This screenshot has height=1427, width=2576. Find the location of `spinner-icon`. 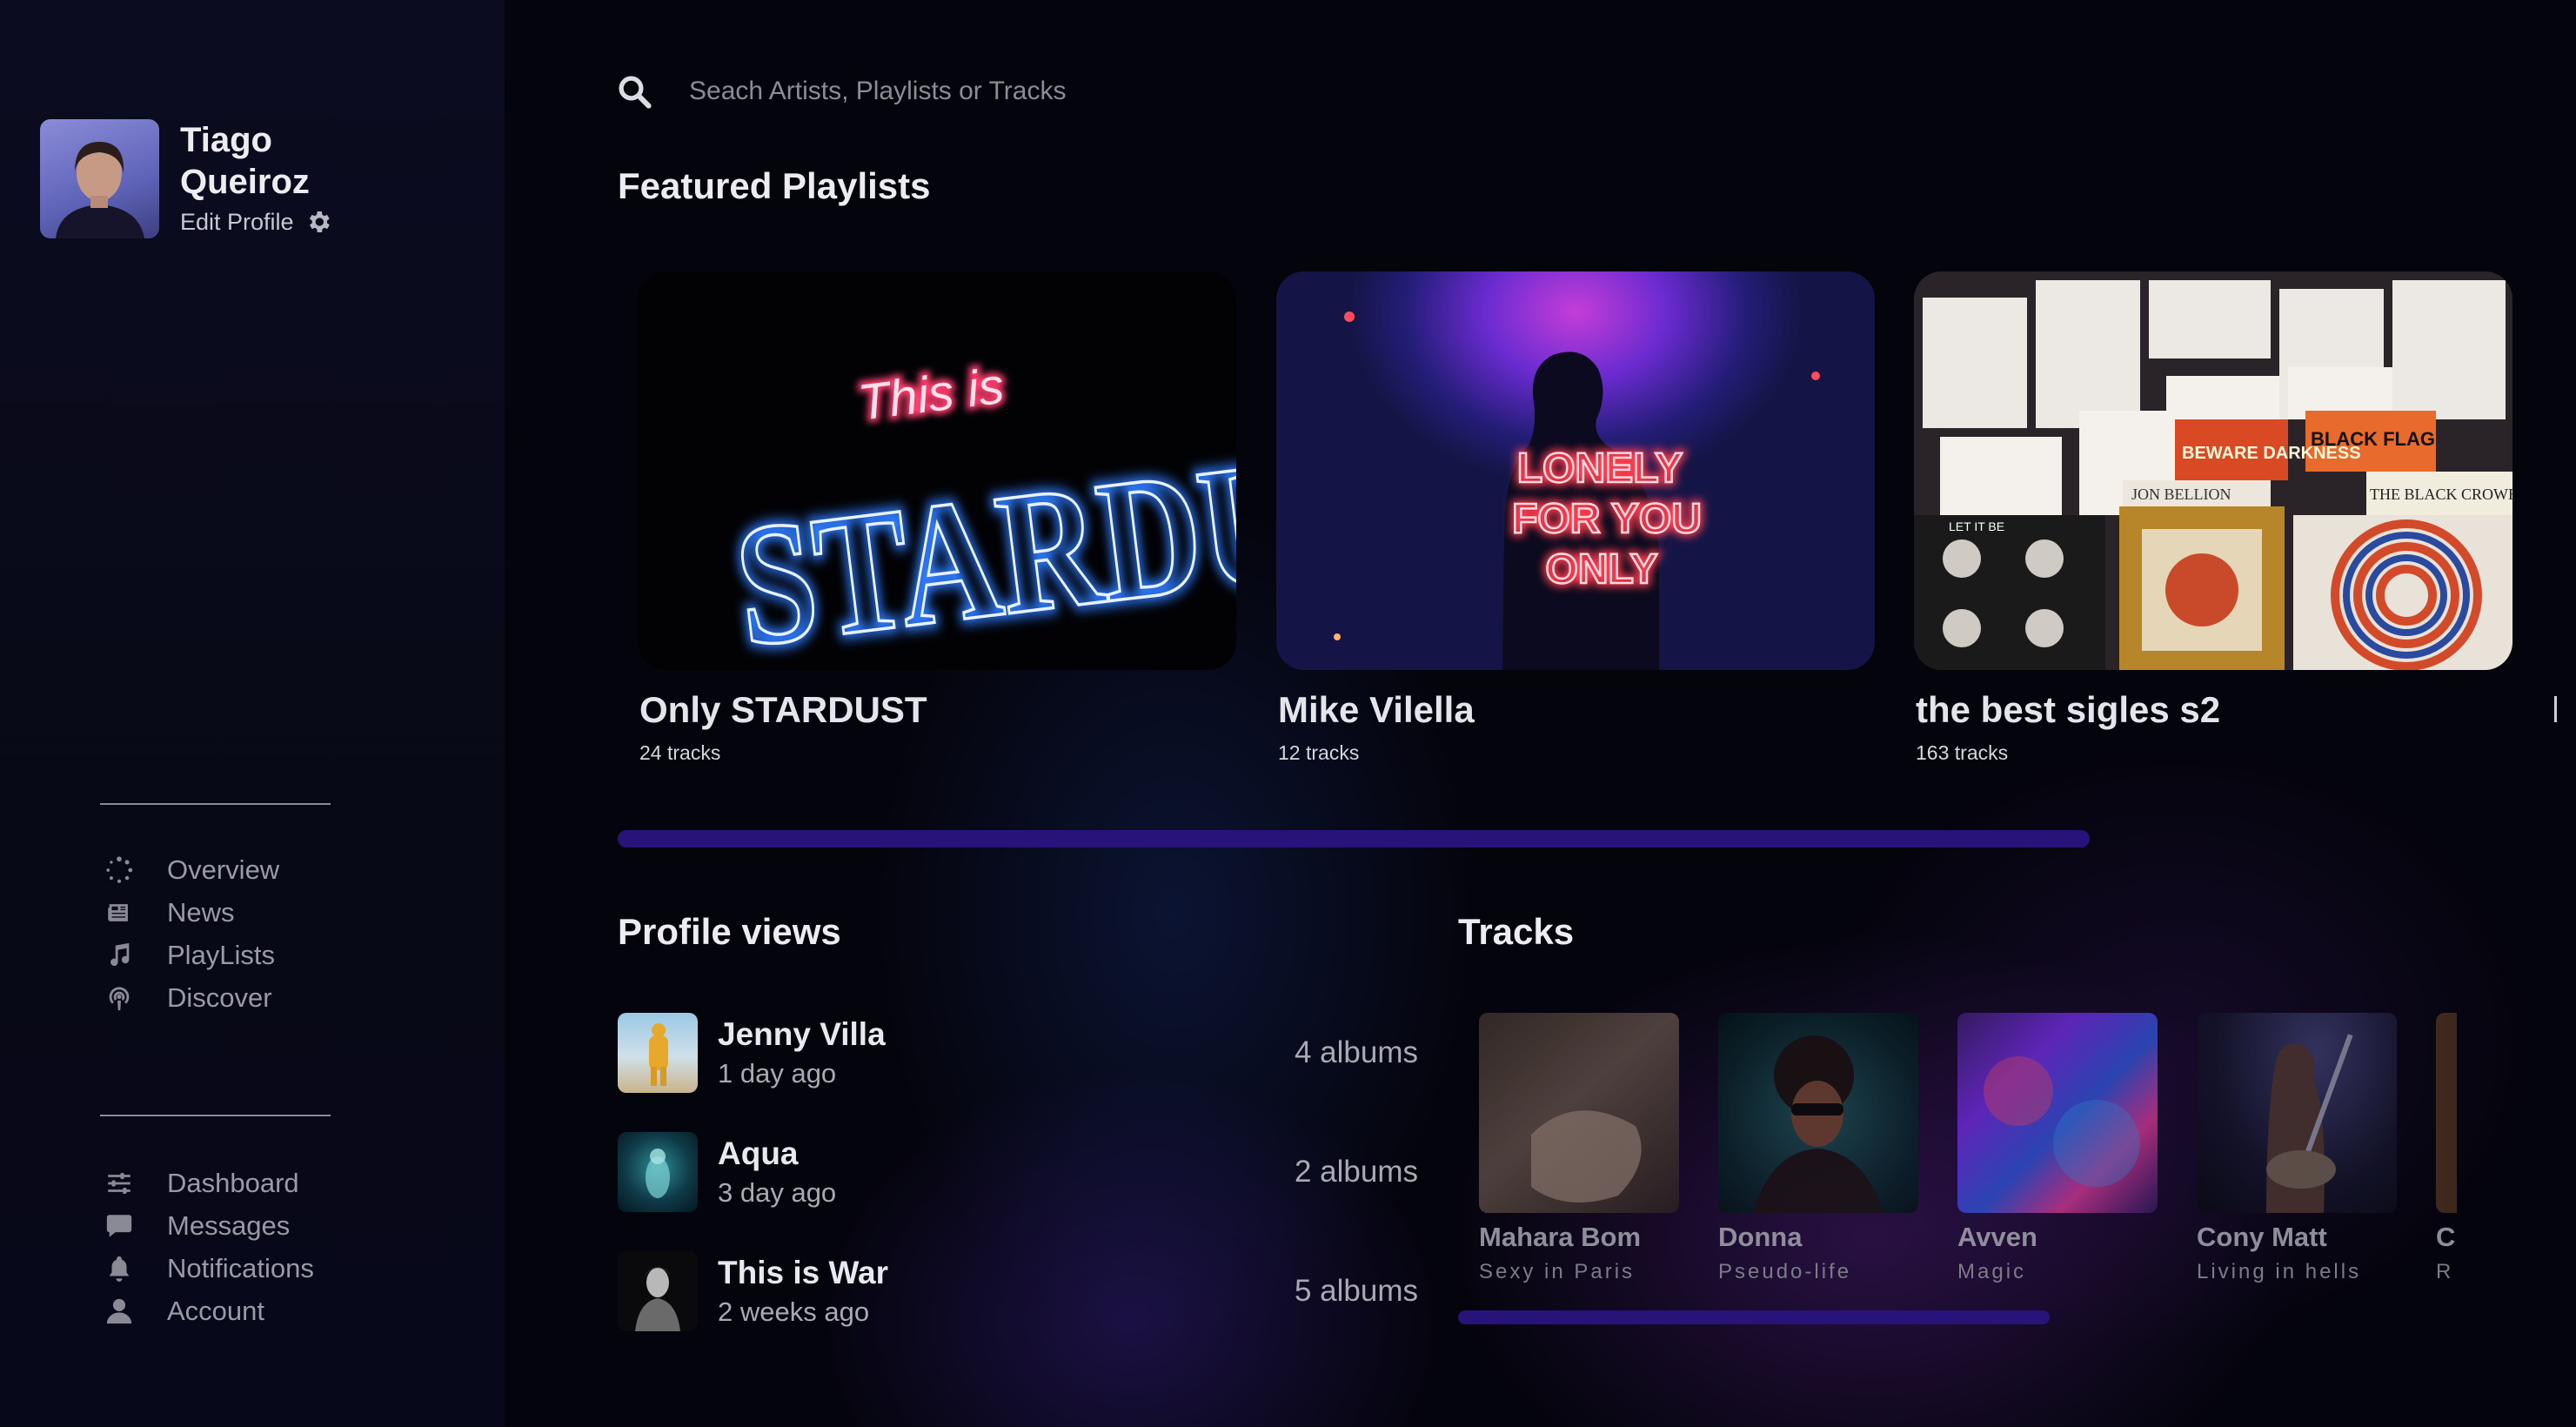

spinner-icon is located at coordinates (120, 869).